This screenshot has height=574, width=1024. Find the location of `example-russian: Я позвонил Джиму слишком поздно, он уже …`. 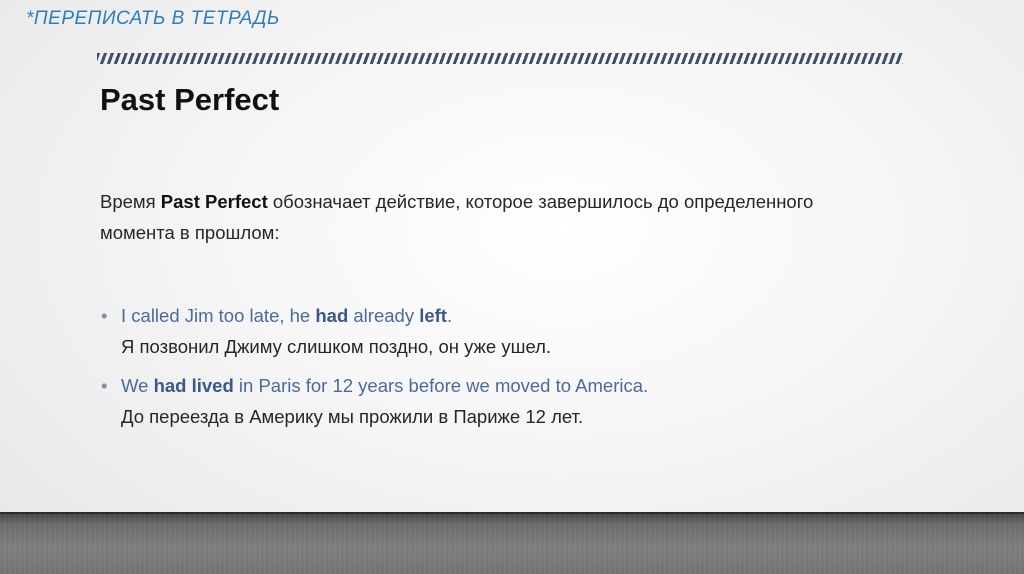

example-russian: Я позвонил Джиму слишком поздно, он уже … is located at coordinates (336, 346).